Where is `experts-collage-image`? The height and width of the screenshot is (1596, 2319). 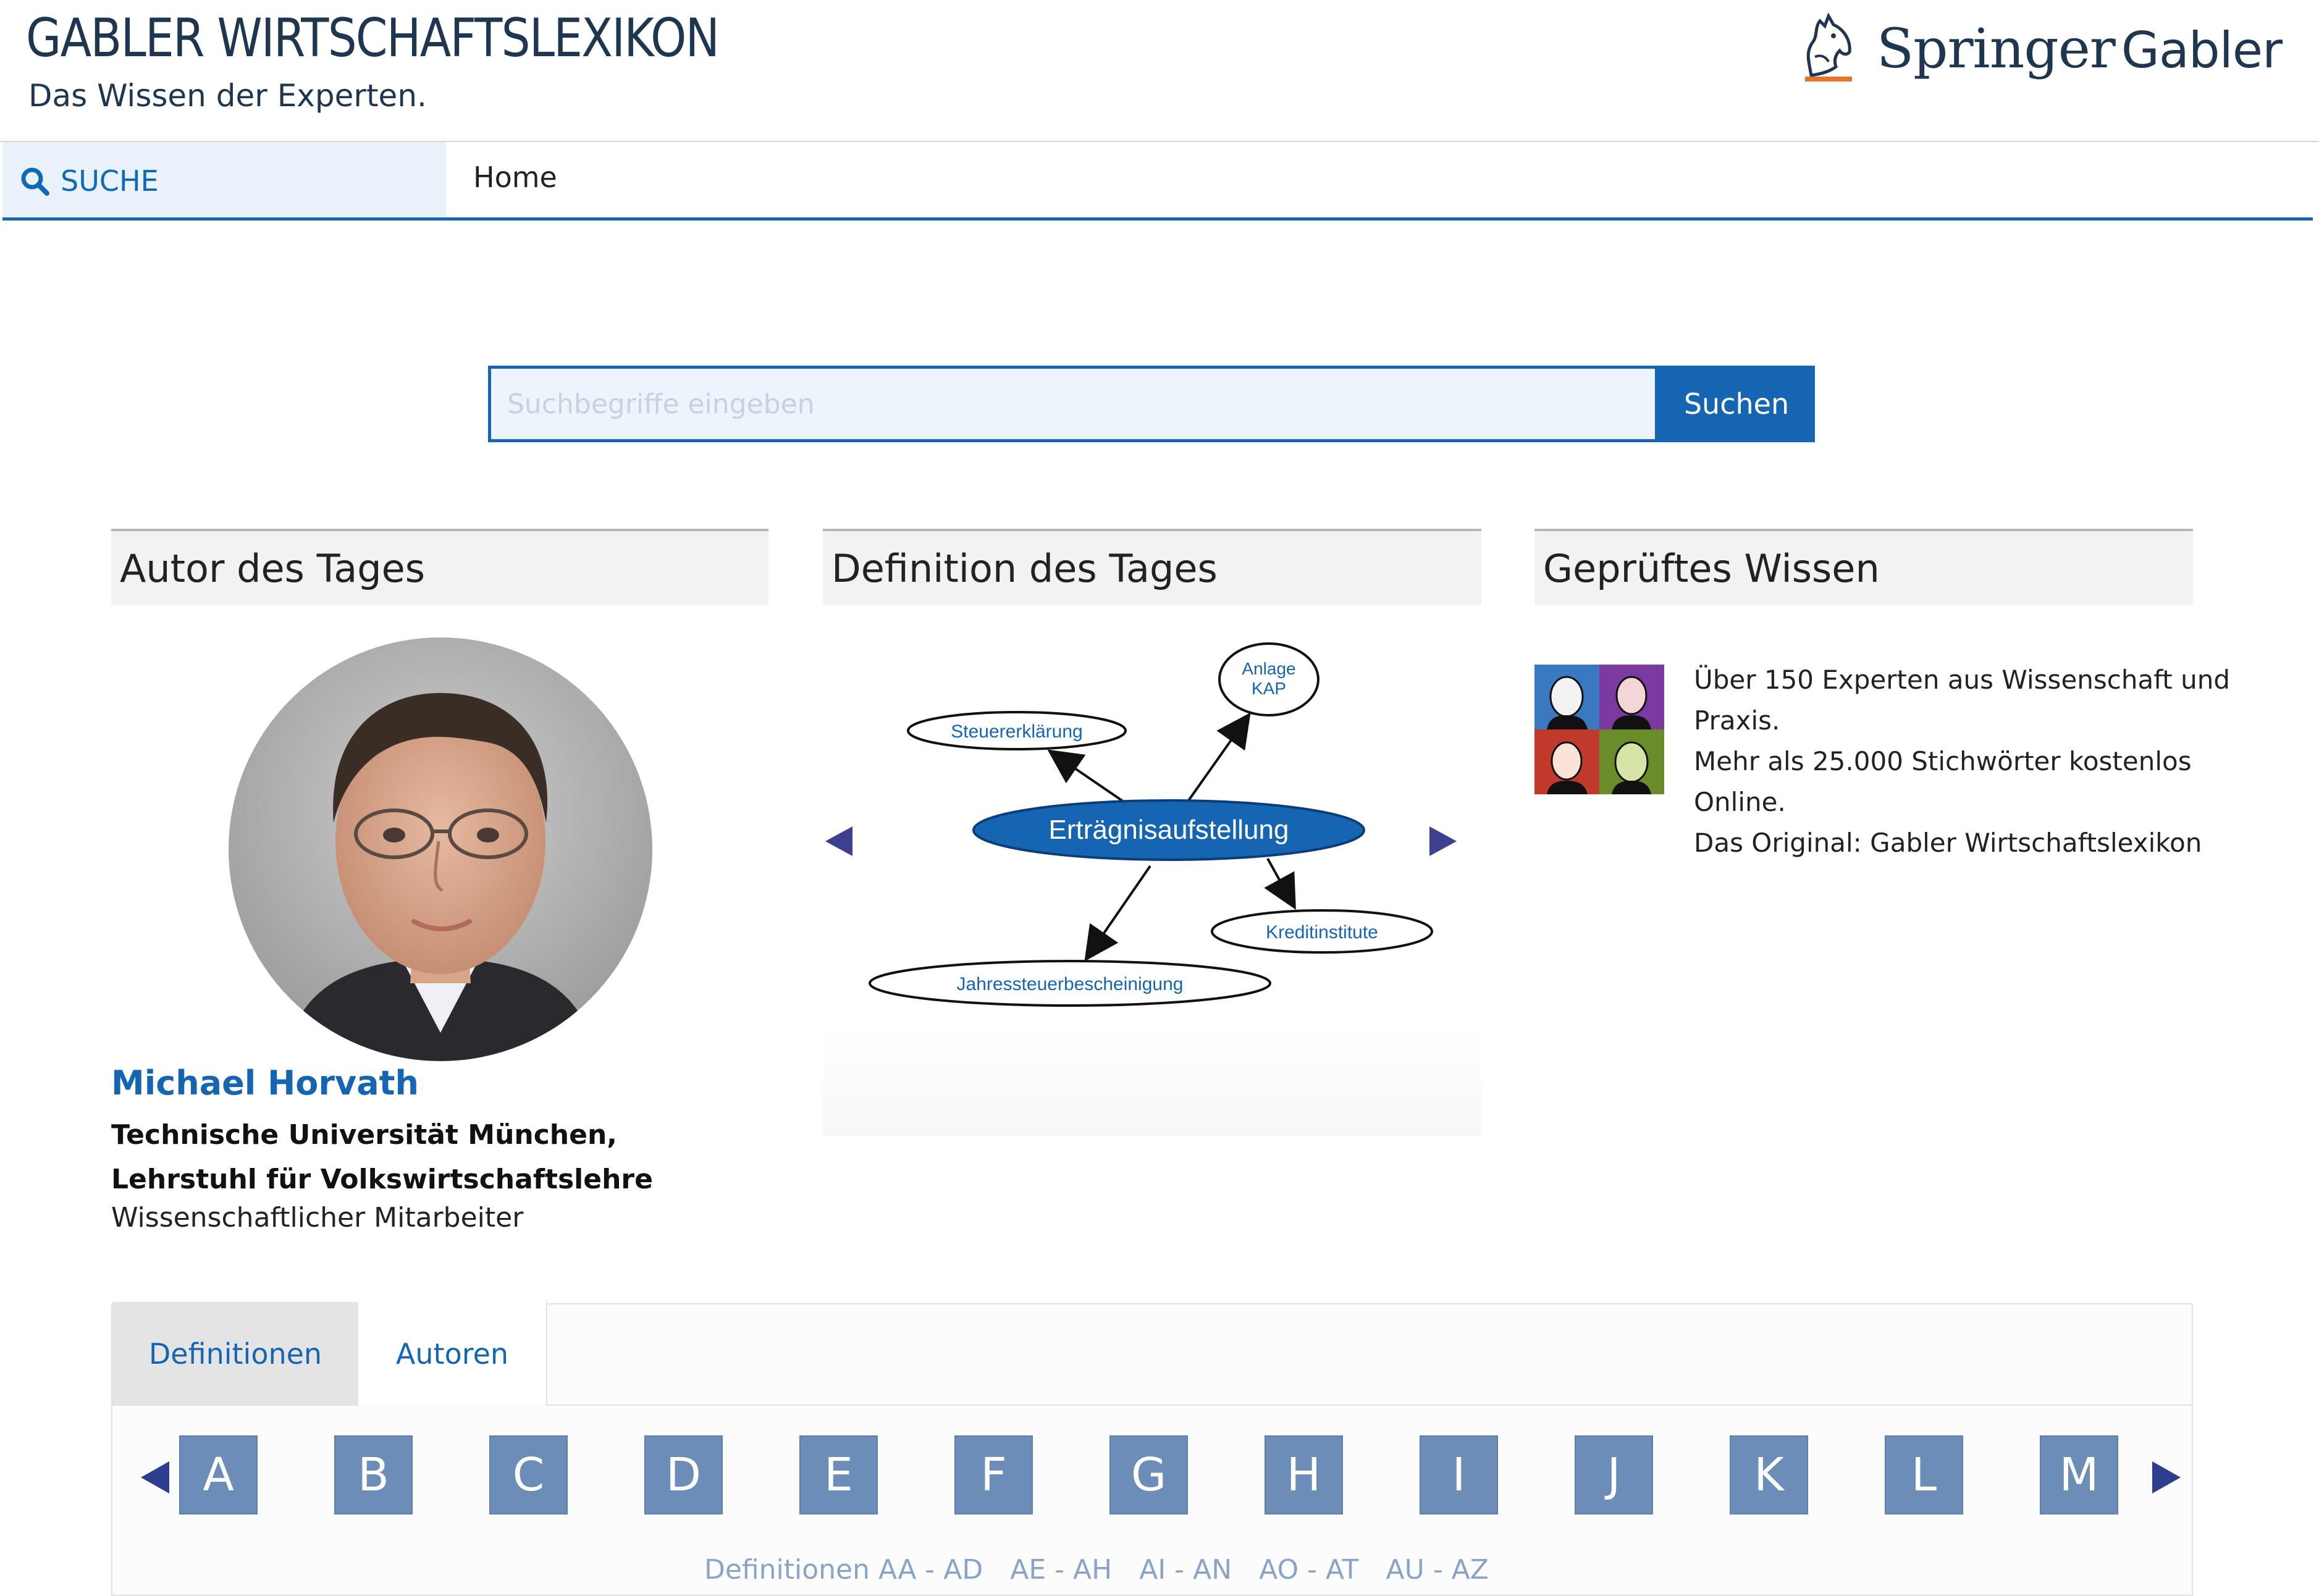
experts-collage-image is located at coordinates (1599, 729).